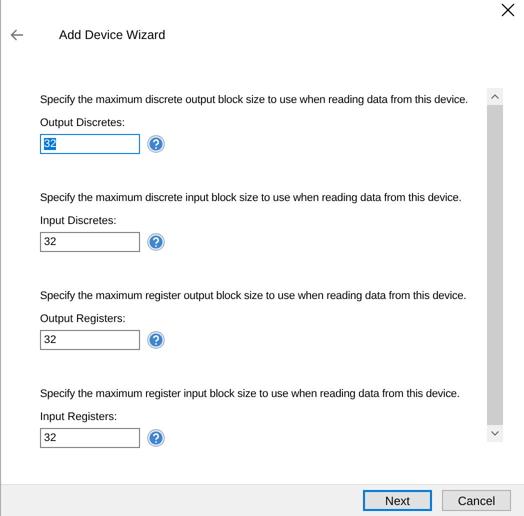 This screenshot has width=524, height=516. Describe the element at coordinates (495, 265) in the screenshot. I see `scrollbar-thumb` at that location.